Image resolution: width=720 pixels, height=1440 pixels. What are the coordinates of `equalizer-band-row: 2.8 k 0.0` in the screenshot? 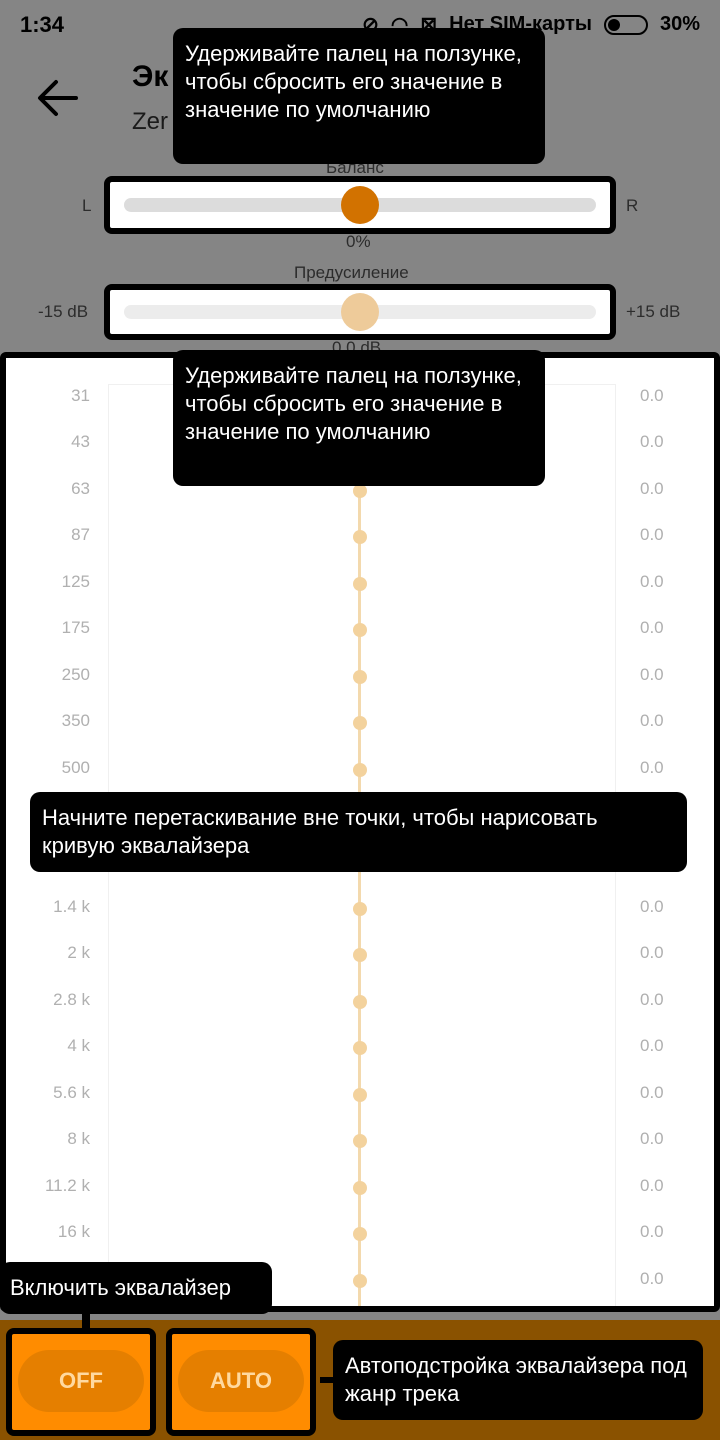 It's located at (360, 1001).